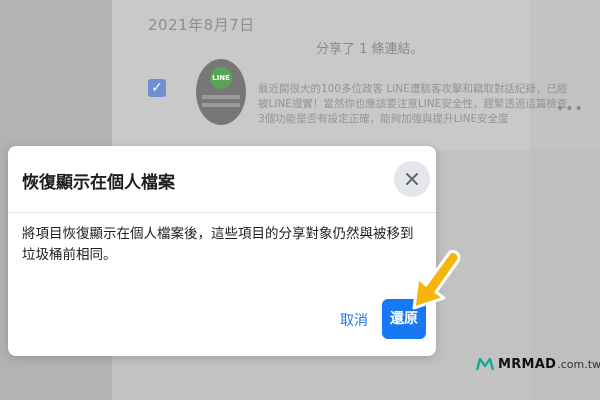 Image resolution: width=600 pixels, height=400 pixels. What do you see at coordinates (218, 244) in the screenshot?
I see `dialog-body-text: 將項目恢復顯示在個人檔案後，這些項目的分享對象仍然與被移到垃圾桶前相同。` at bounding box center [218, 244].